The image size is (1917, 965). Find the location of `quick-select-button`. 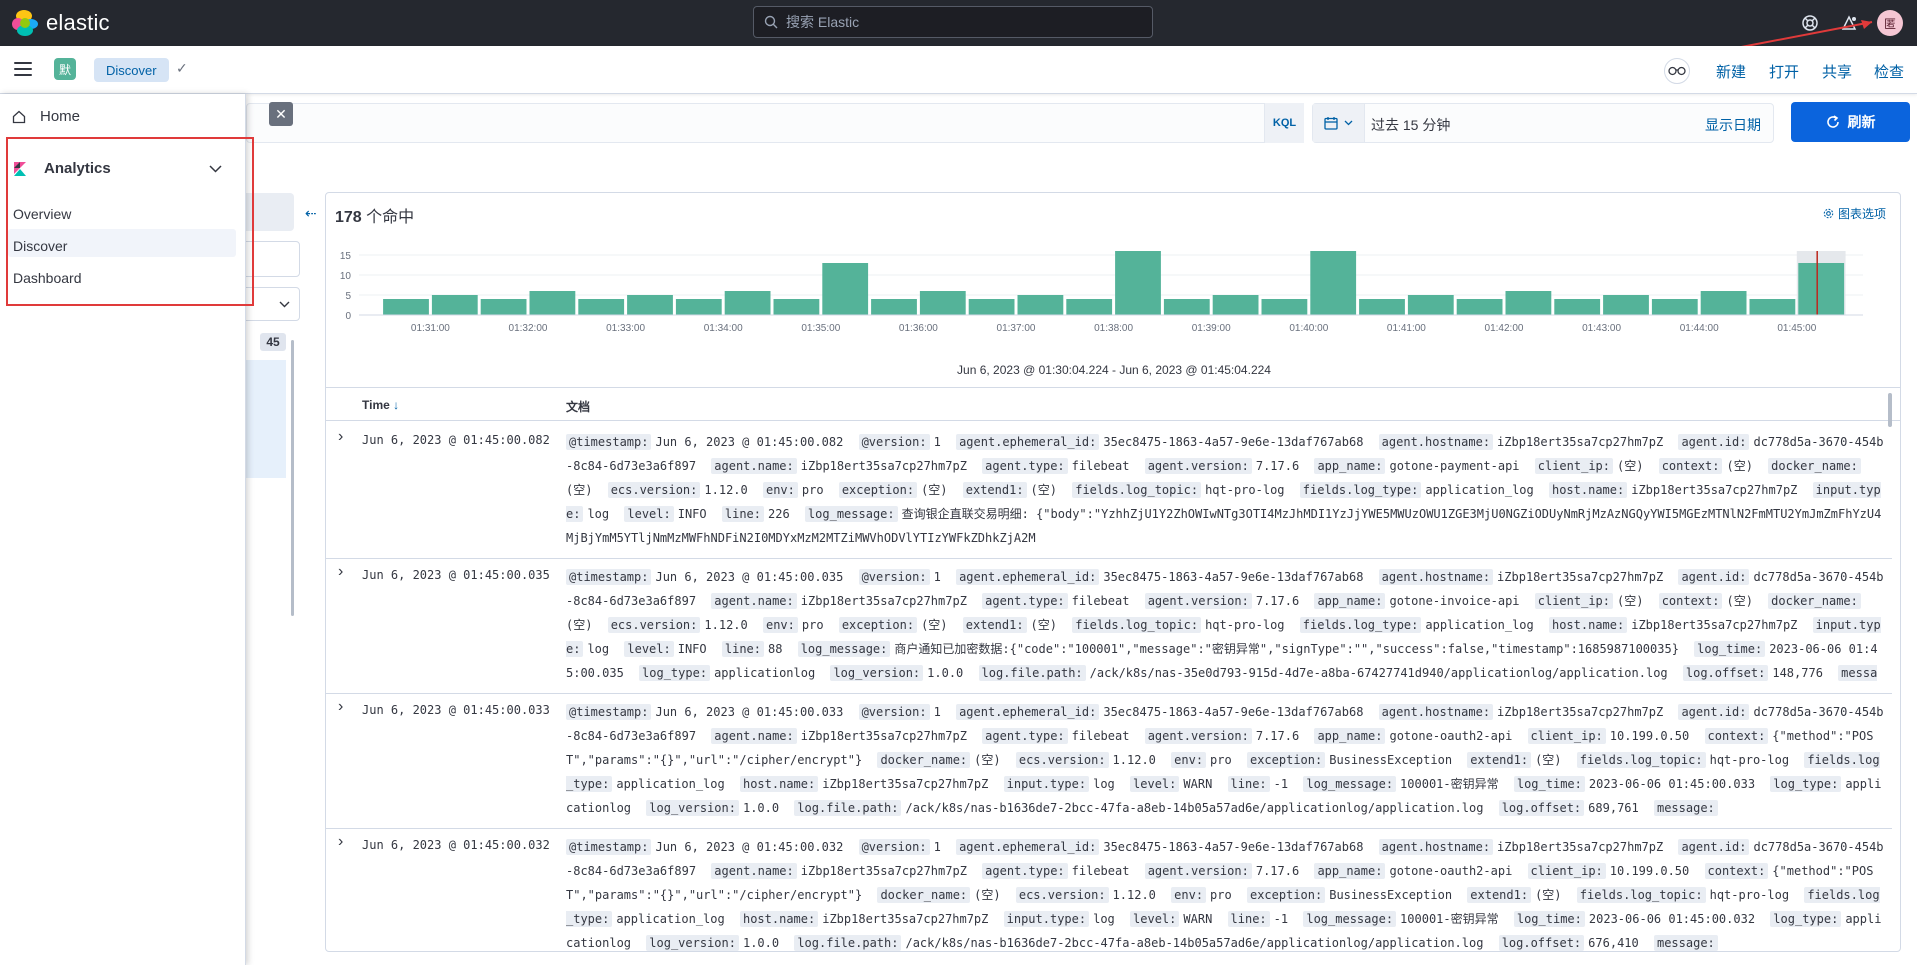

quick-select-button is located at coordinates (1339, 123).